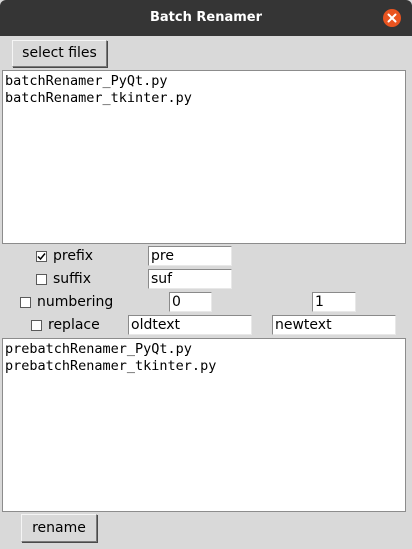  I want to click on numbering-label: numbering, so click(75, 302).